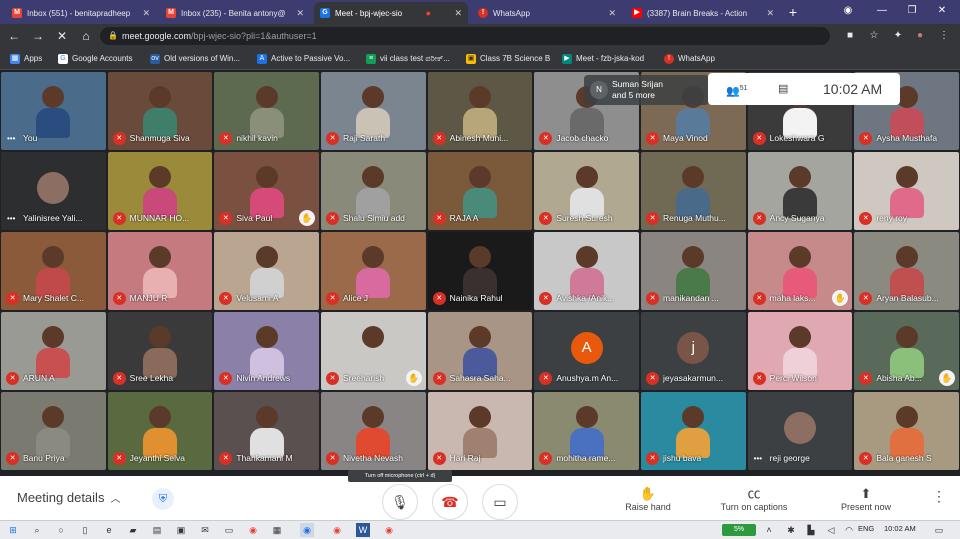  I want to click on tab-whatsapp: ! WhatsApp ✕, so click(547, 13).